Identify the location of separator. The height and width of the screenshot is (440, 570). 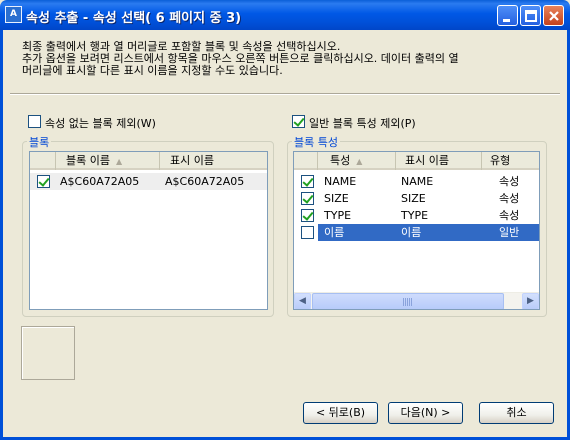
(285, 94).